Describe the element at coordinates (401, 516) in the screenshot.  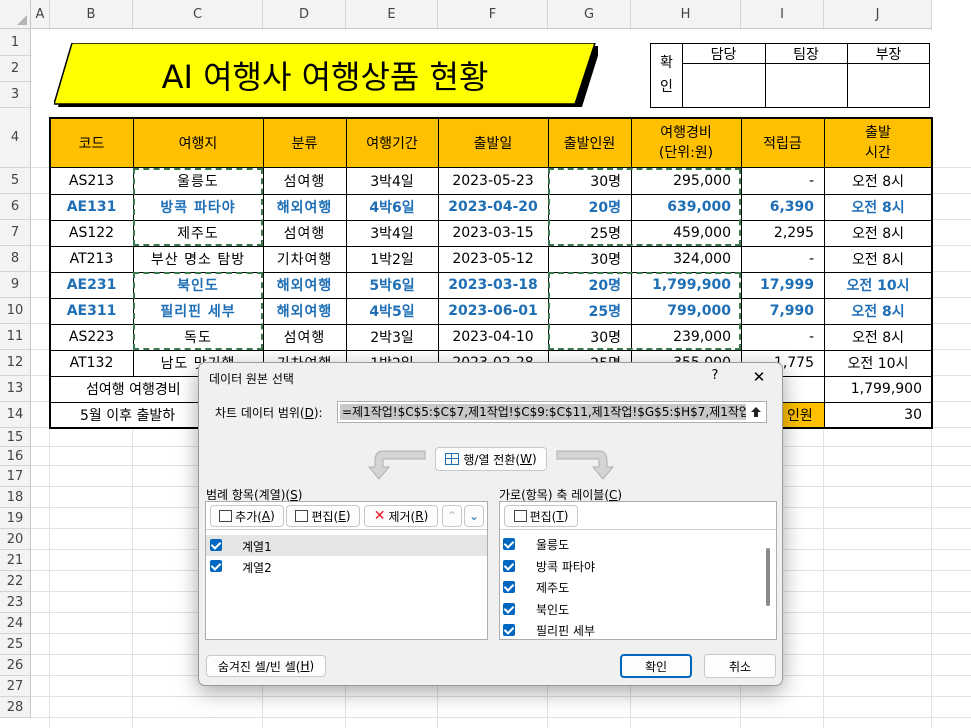
I see `remove-series-button: ✕ 제거(R)` at that location.